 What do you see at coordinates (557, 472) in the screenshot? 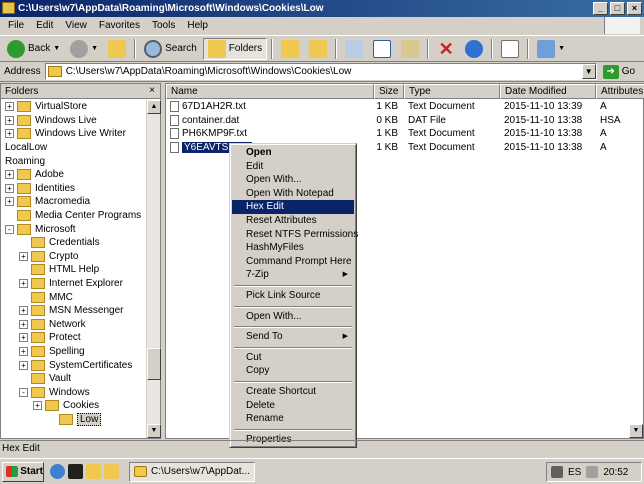
I see `network-icon` at bounding box center [557, 472].